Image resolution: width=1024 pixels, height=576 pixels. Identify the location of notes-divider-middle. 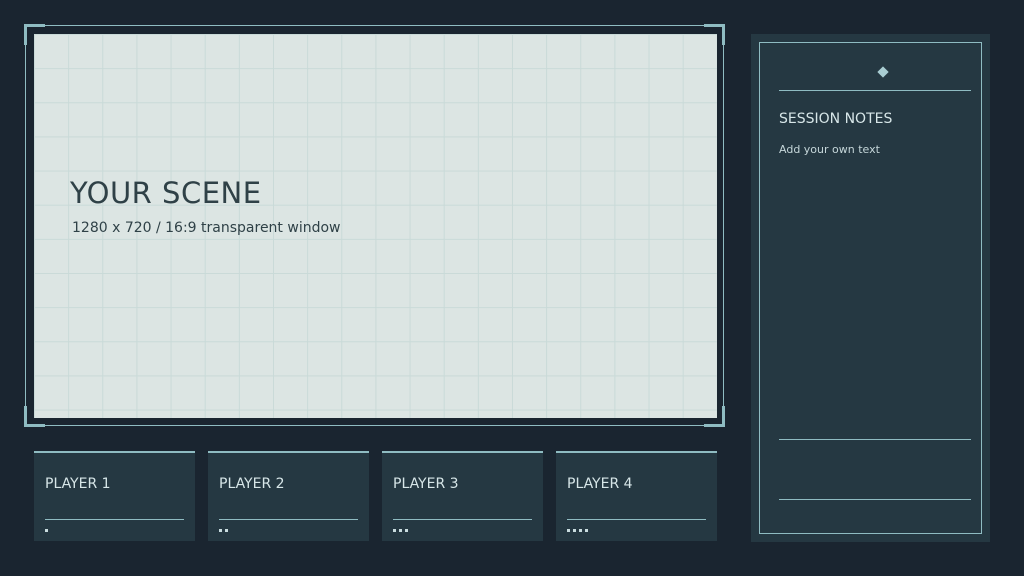
(875, 439).